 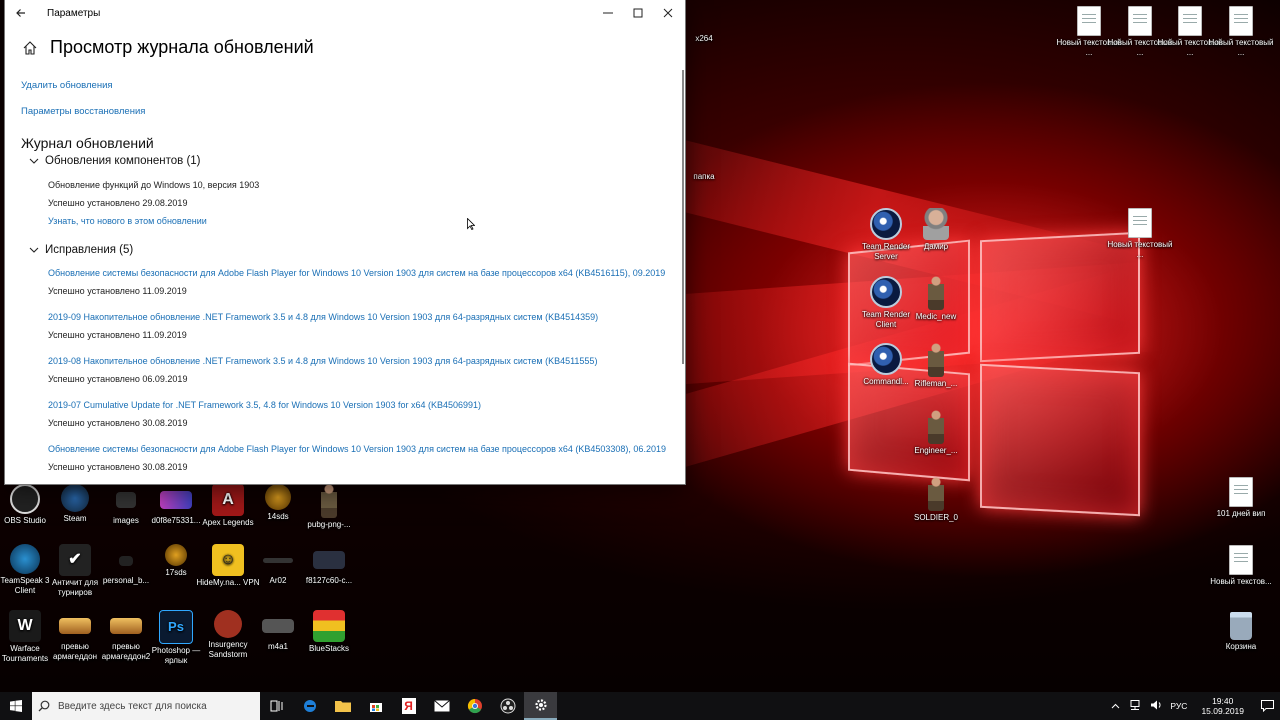 I want to click on component-updates-group: Обновления компонентов (1), so click(x=115, y=161).